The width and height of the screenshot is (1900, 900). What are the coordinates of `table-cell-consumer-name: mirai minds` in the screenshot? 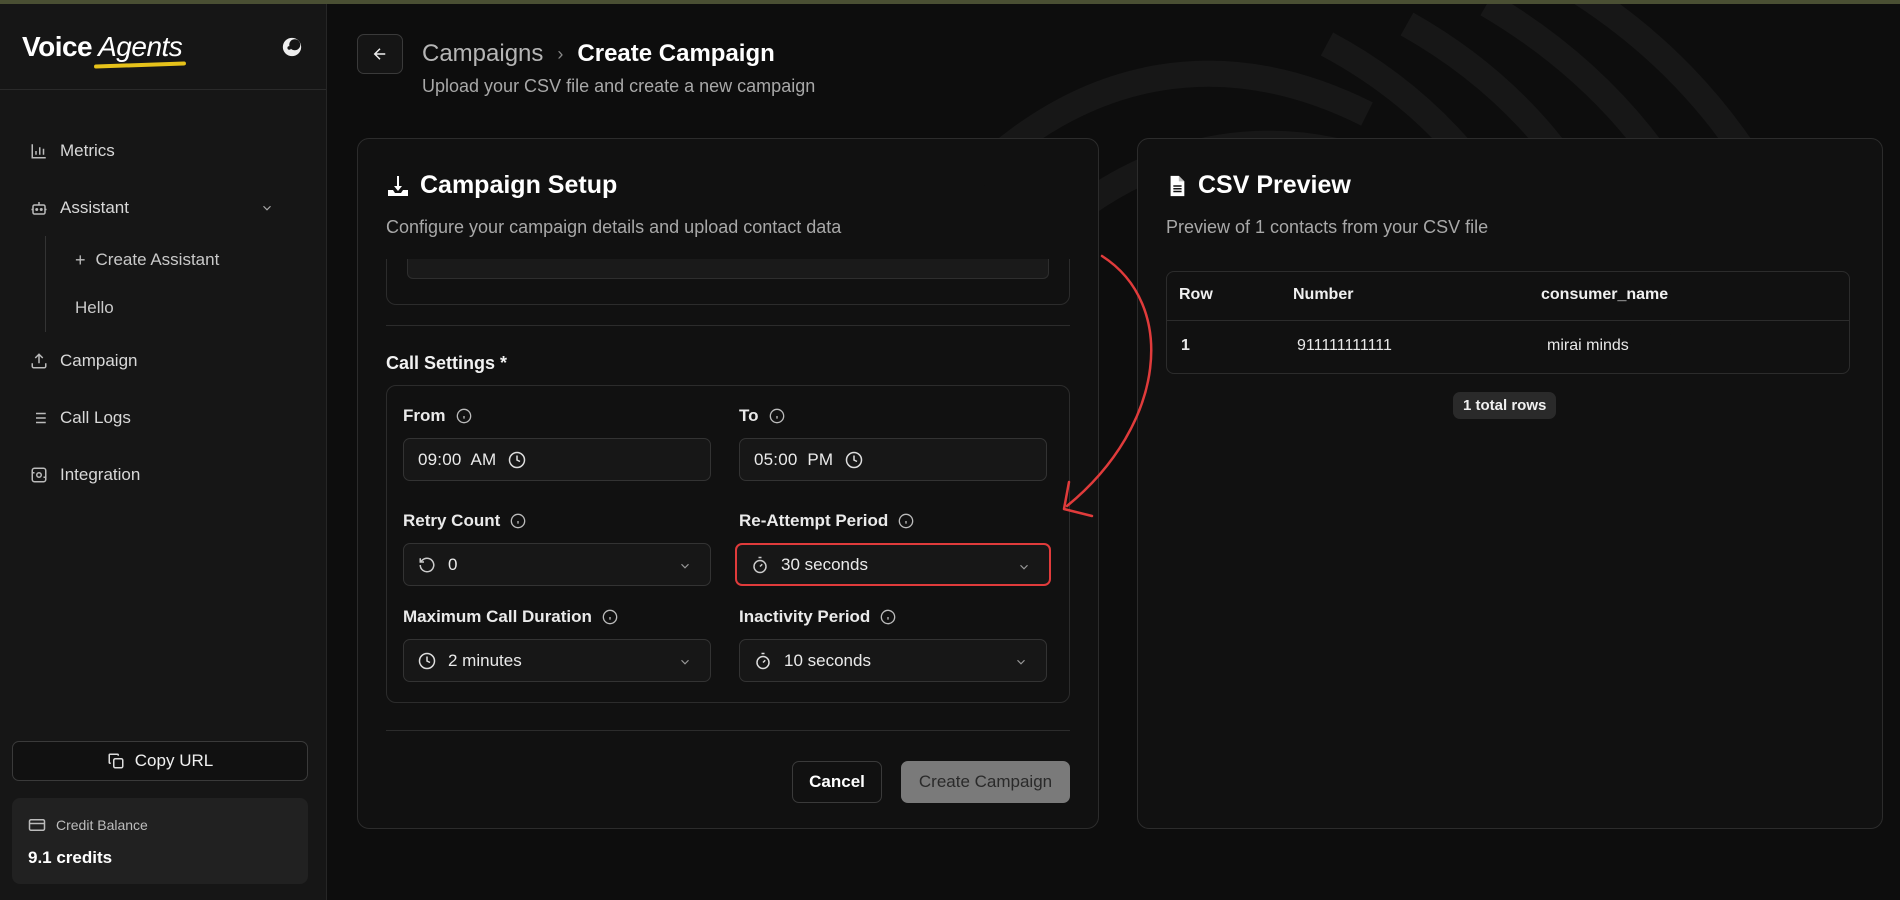 It's located at (1588, 345).